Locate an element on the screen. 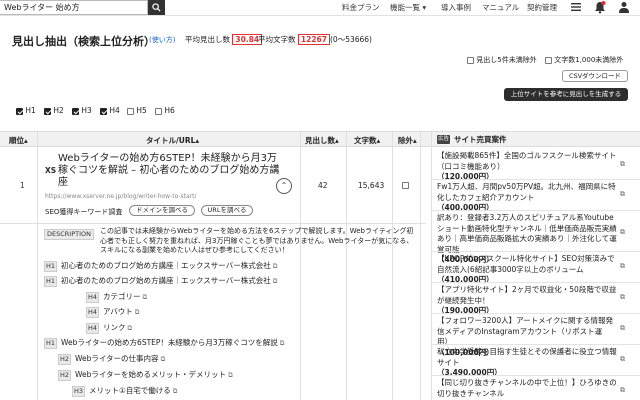  filter-h4-label: H4 is located at coordinates (114, 110).